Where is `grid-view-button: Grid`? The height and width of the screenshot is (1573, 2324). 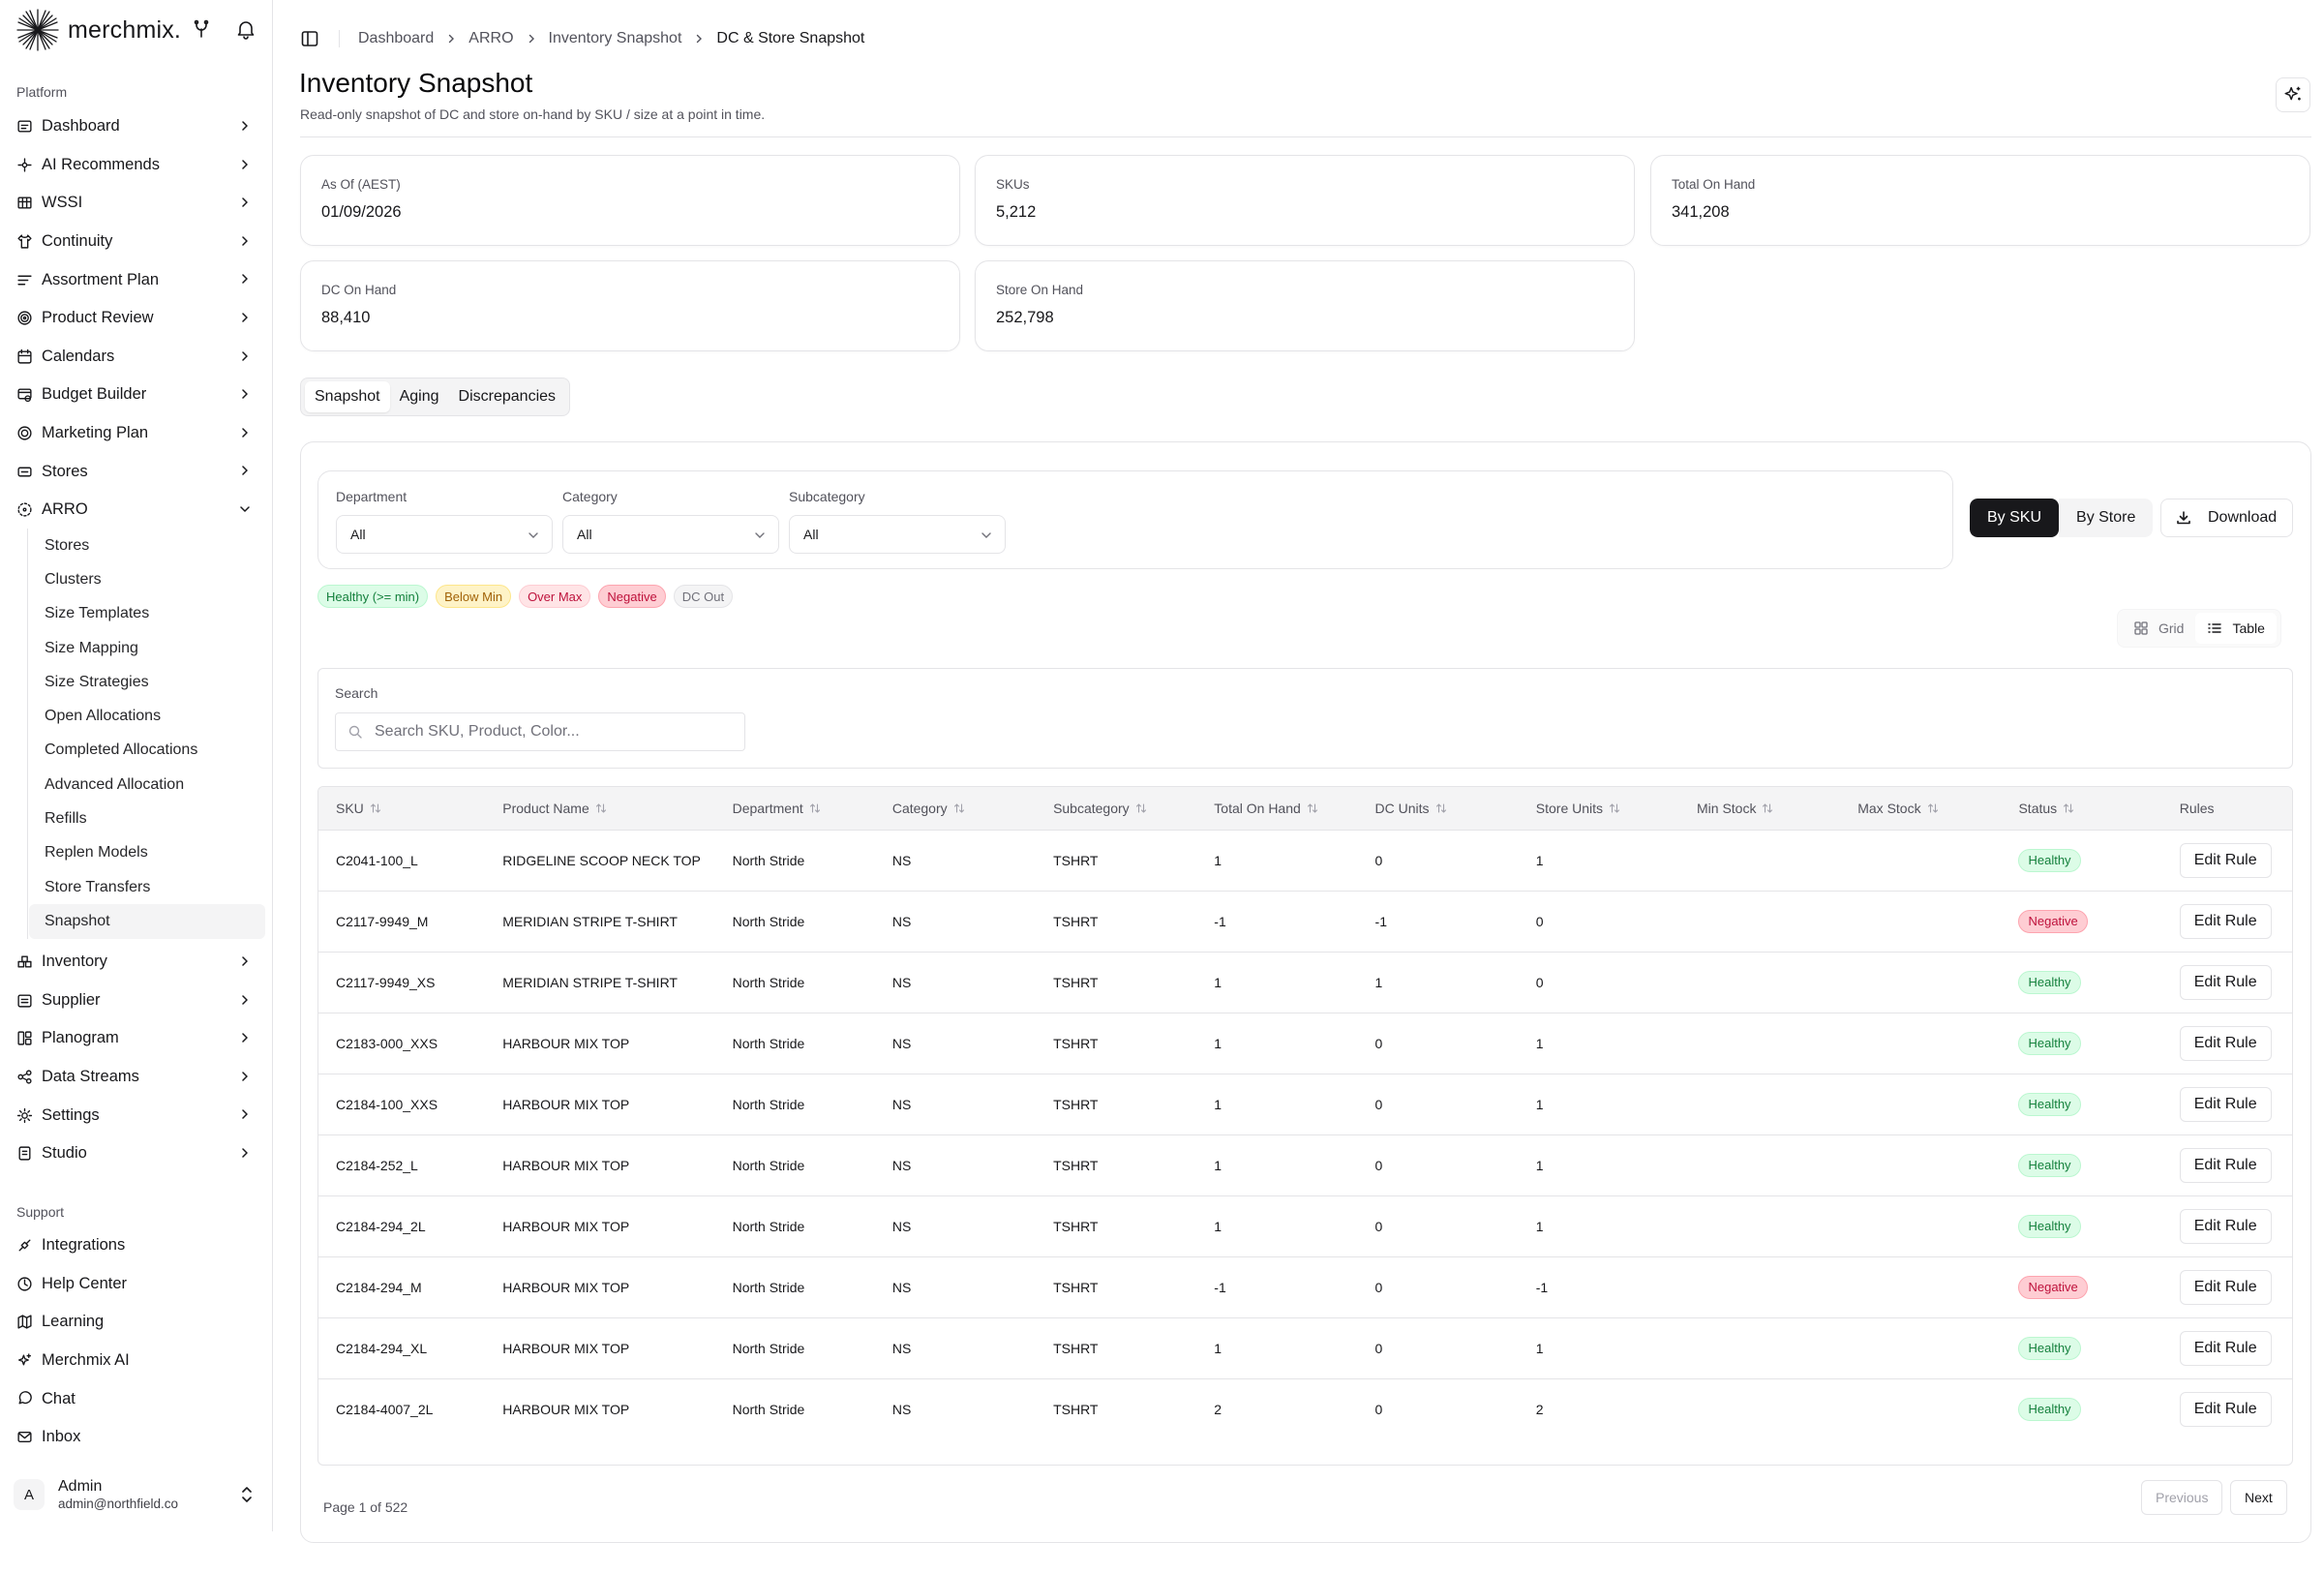 grid-view-button: Grid is located at coordinates (2158, 628).